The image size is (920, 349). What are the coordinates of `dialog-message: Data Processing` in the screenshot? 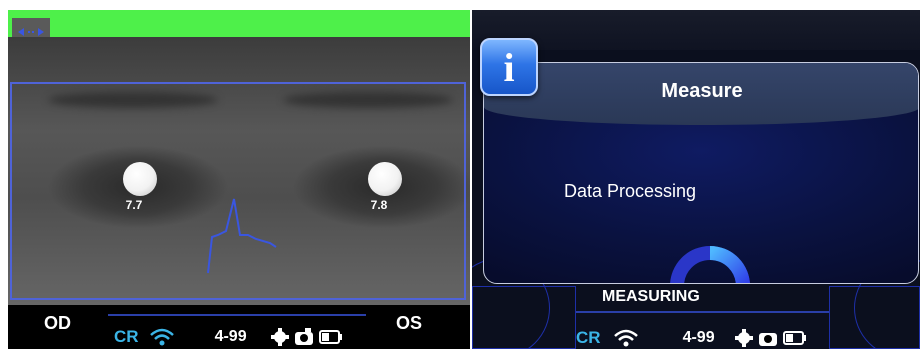 It's located at (630, 191).